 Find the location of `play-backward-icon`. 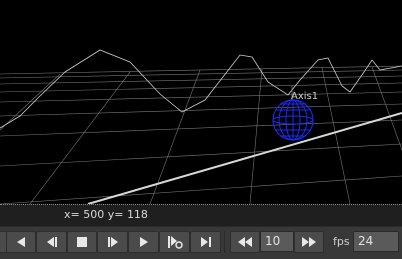

play-backward-icon is located at coordinates (21, 242).